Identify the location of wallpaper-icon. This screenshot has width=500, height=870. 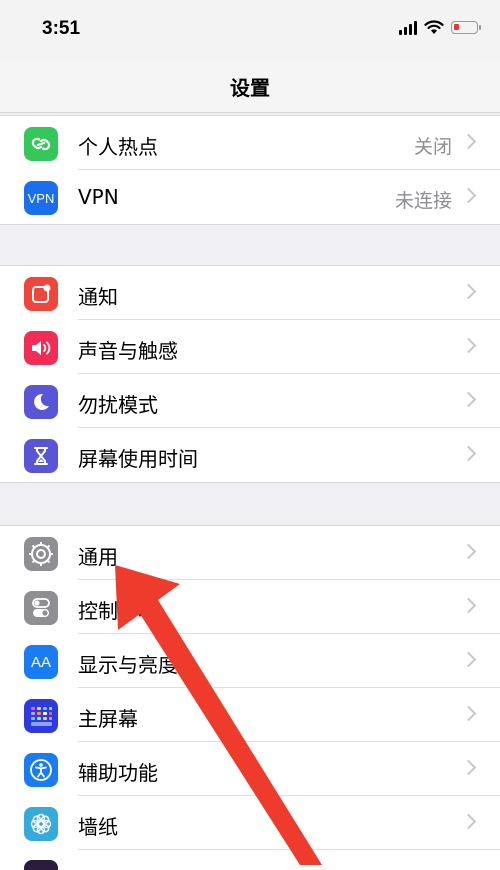
(41, 824).